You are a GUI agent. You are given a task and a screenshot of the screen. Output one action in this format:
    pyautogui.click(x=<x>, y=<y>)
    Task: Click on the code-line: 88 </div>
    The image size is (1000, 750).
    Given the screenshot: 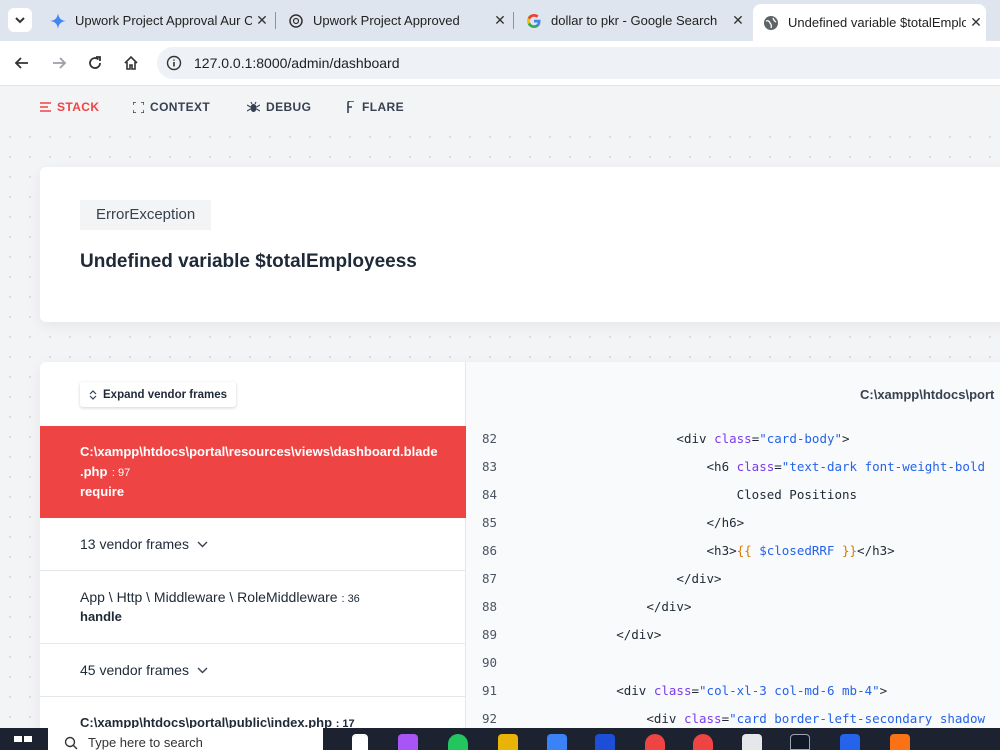 What is the action you would take?
    pyautogui.click(x=733, y=607)
    